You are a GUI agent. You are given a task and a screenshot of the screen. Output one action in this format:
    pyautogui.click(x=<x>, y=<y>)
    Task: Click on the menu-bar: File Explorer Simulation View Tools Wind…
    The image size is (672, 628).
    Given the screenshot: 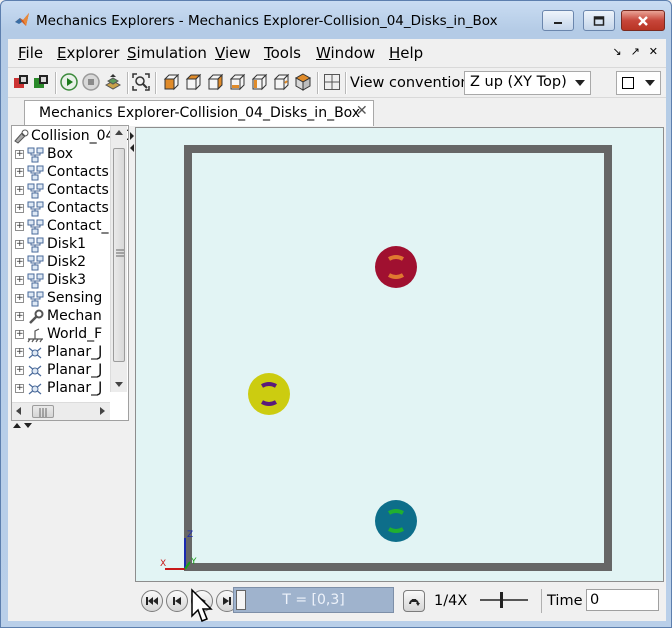 What is the action you would take?
    pyautogui.click(x=337, y=53)
    